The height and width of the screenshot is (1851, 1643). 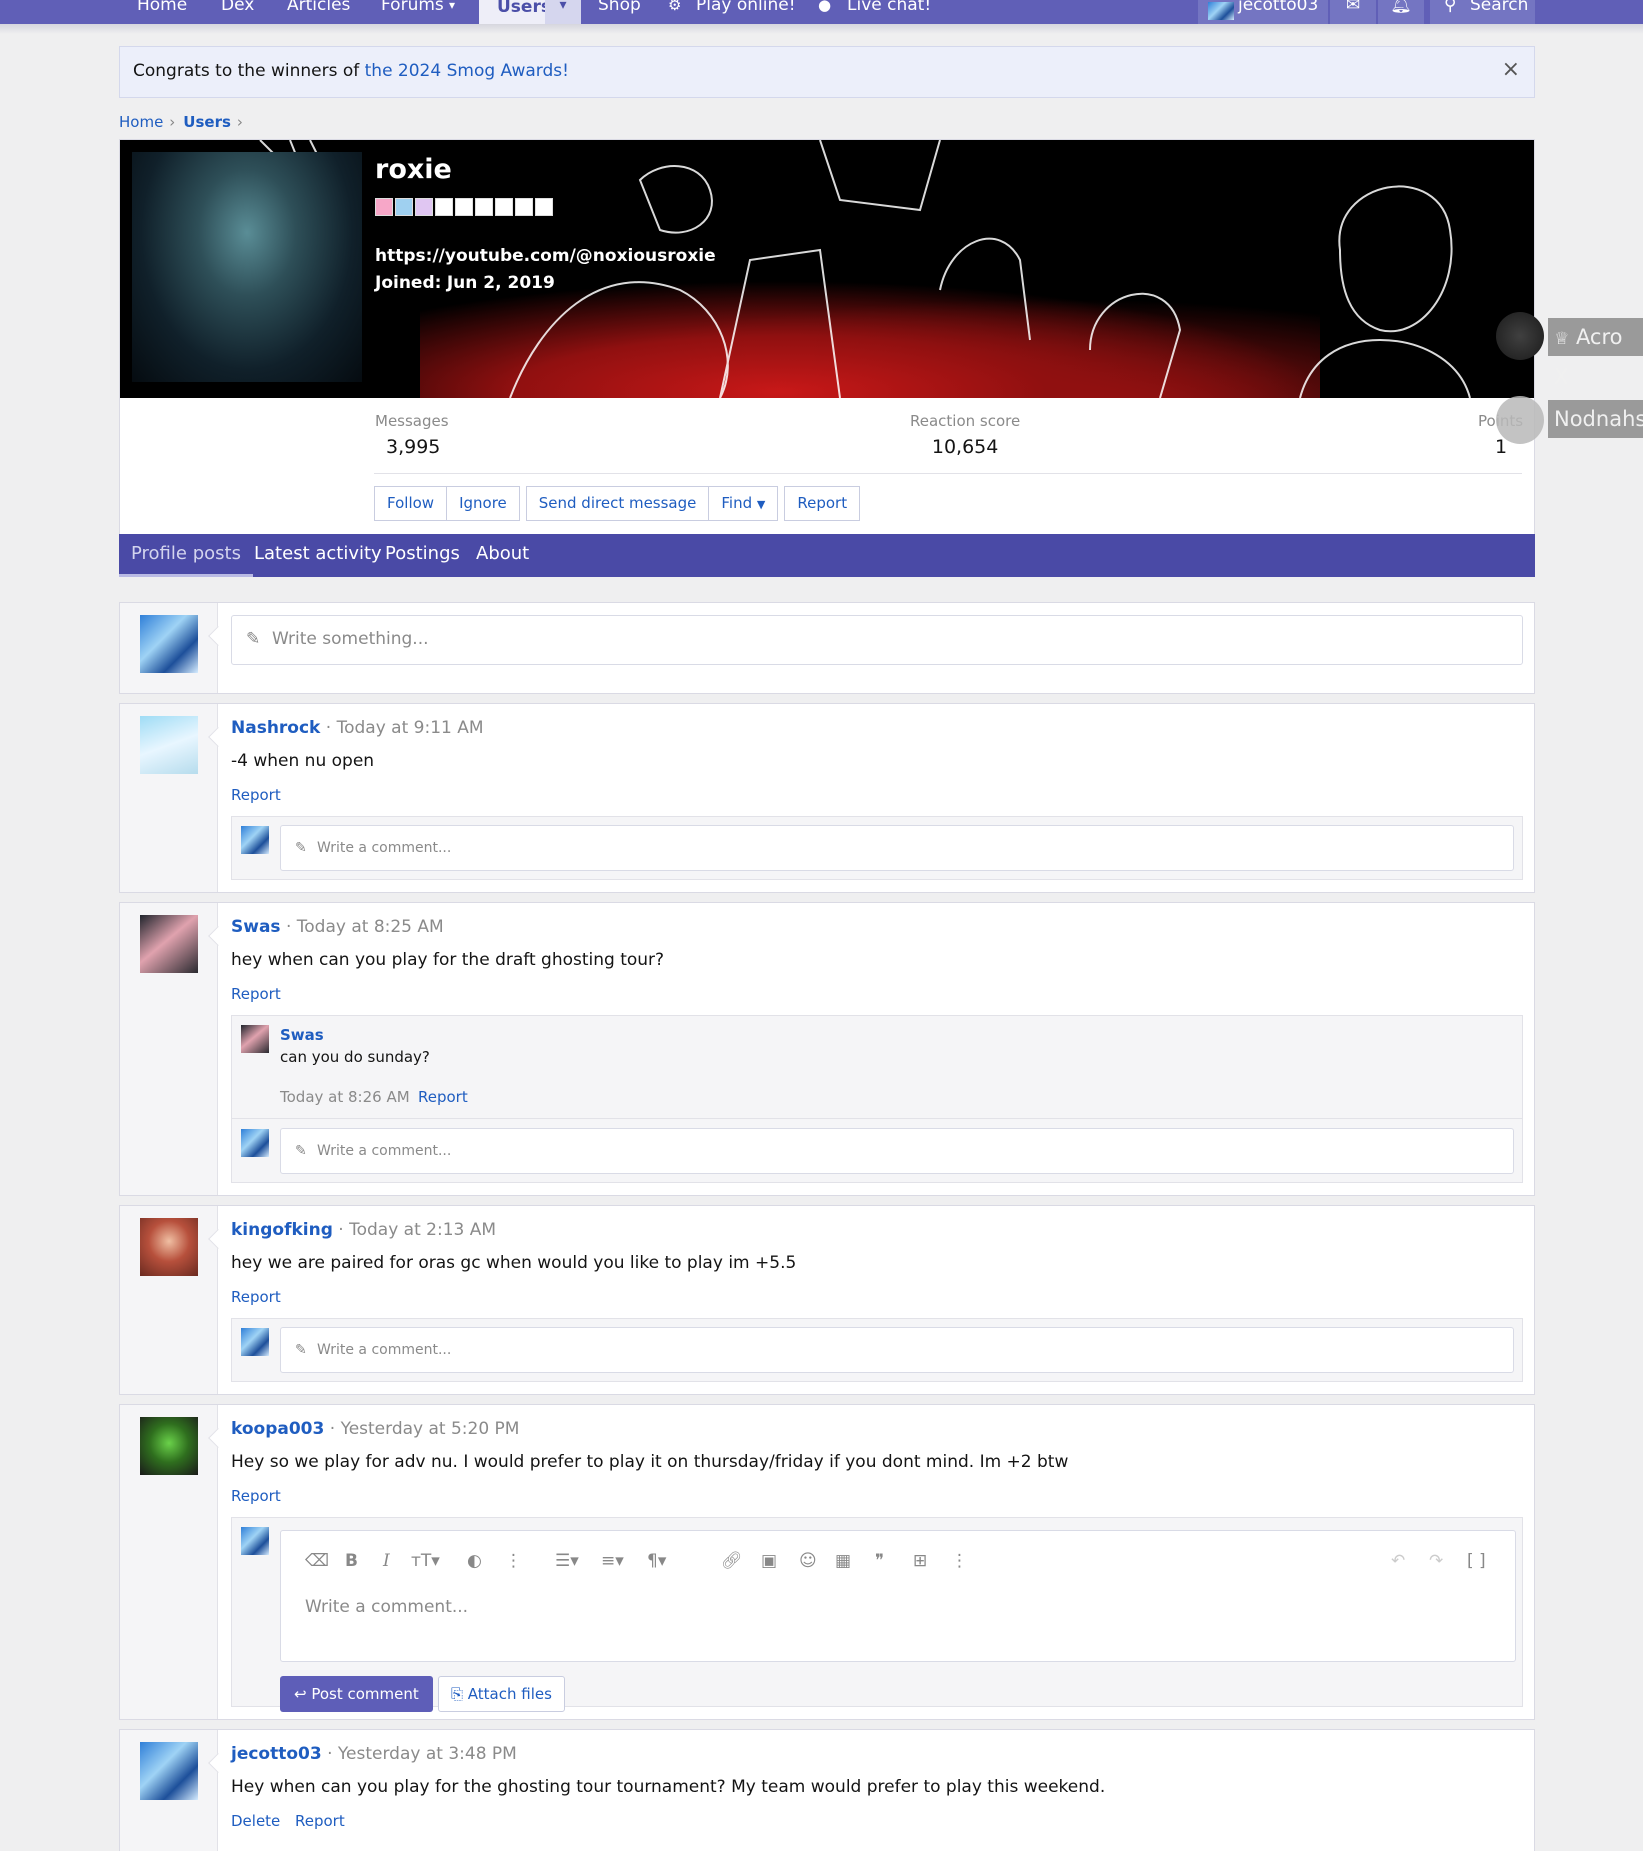 What do you see at coordinates (356, 1694) in the screenshot?
I see `post-comment-button: ↩ Post comment` at bounding box center [356, 1694].